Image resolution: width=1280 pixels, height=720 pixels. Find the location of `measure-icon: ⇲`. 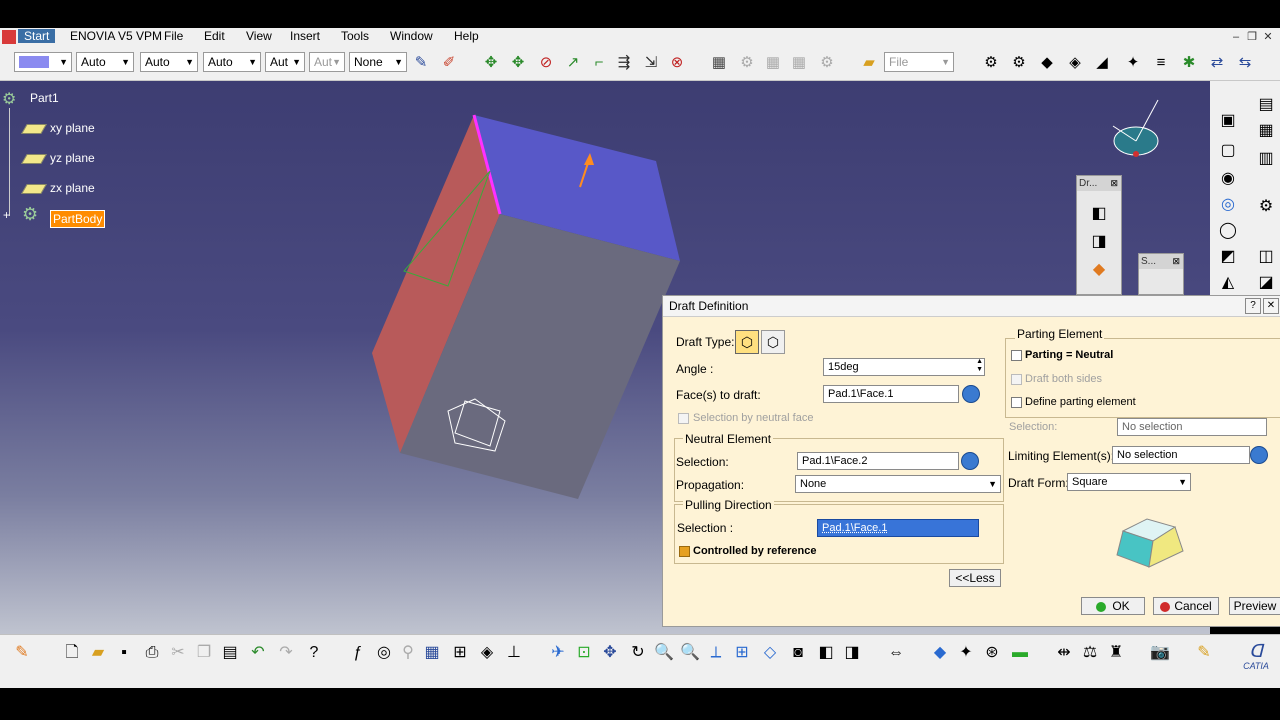

measure-icon: ⇲ is located at coordinates (651, 63).